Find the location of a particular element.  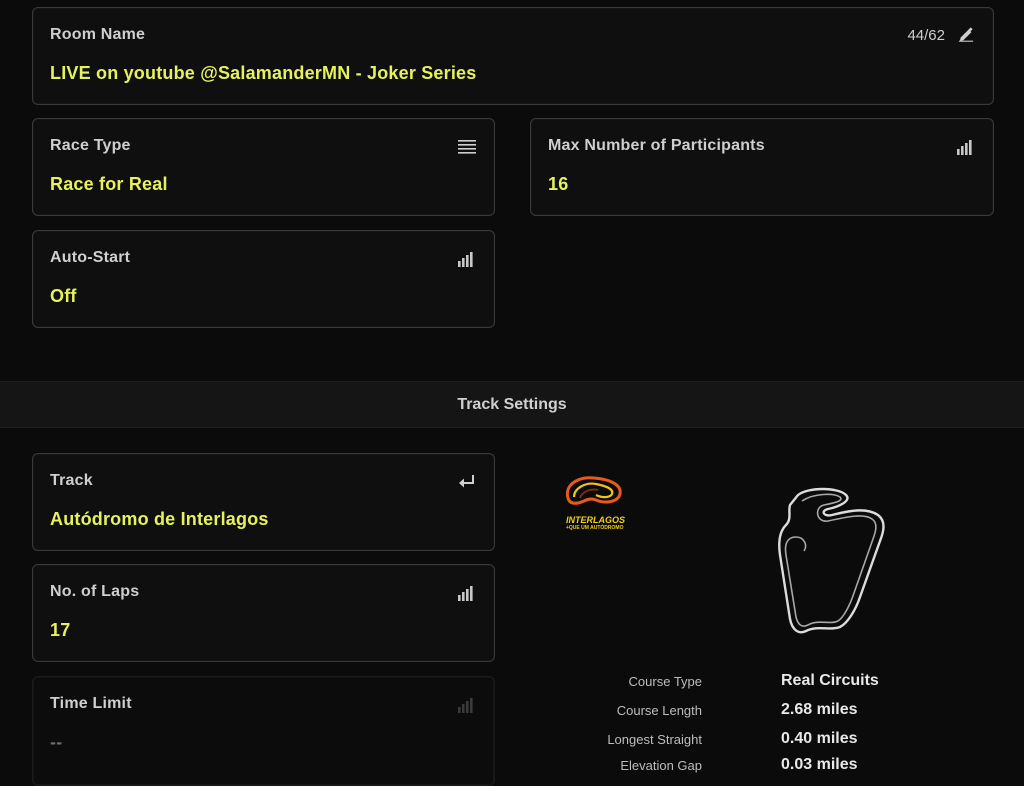

auto-start-value: Off is located at coordinates (63, 296).